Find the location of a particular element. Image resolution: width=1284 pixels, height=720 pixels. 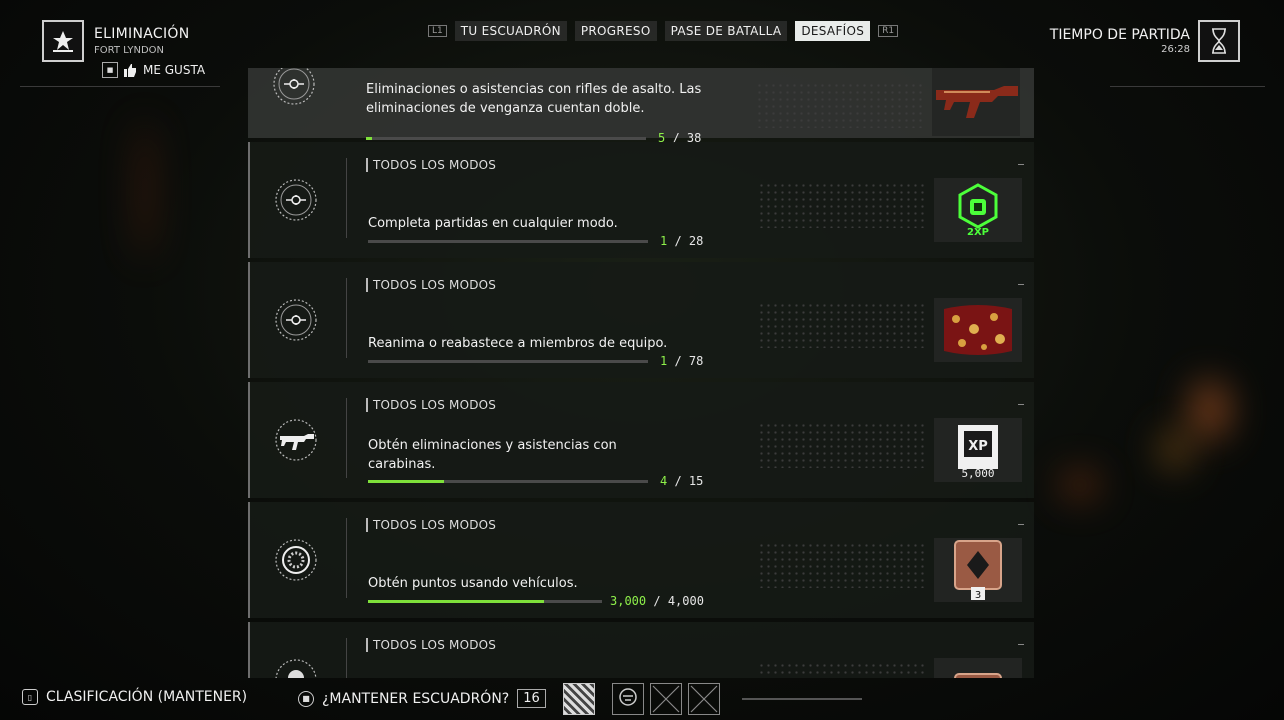

thumbs-up-icon is located at coordinates (130, 70).